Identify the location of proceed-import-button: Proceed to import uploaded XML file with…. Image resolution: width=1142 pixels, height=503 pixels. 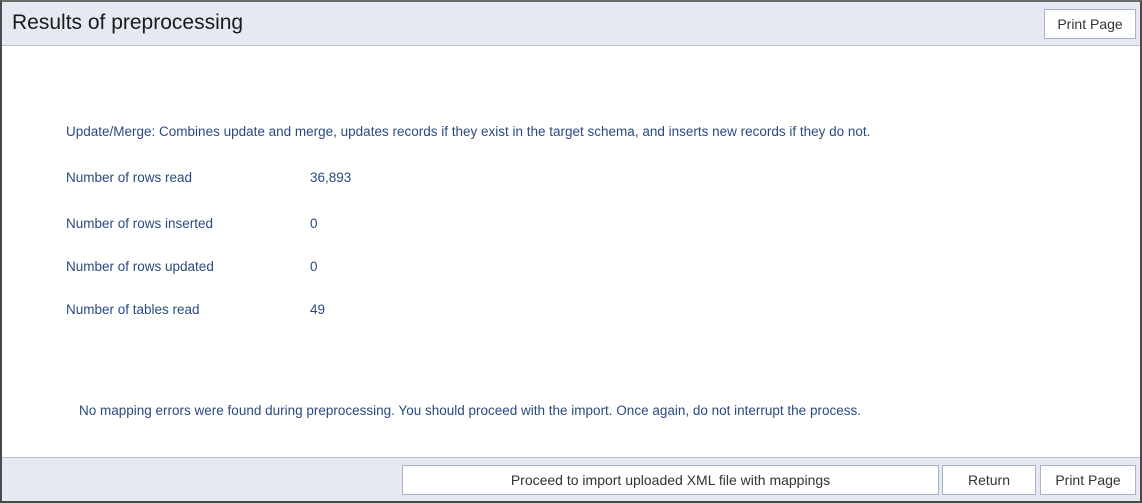
(670, 480).